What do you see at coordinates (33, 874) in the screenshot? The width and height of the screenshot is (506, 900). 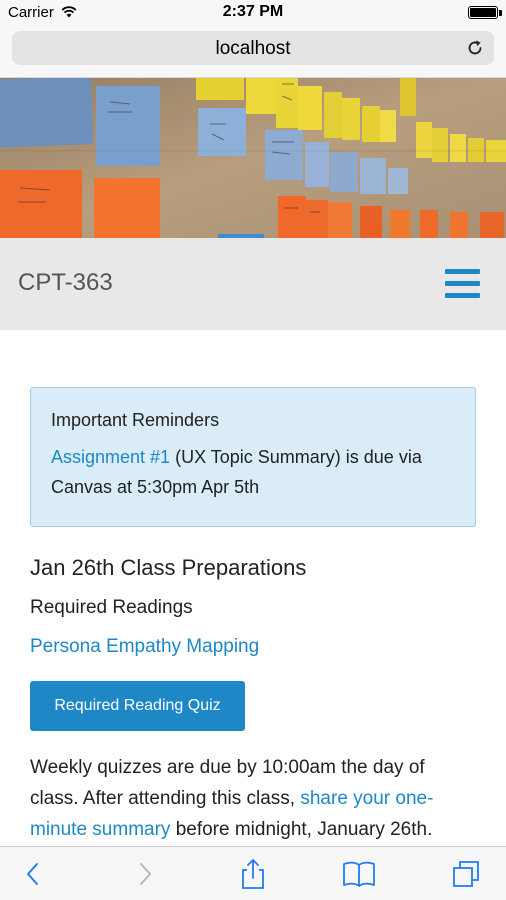 I see `back-icon` at bounding box center [33, 874].